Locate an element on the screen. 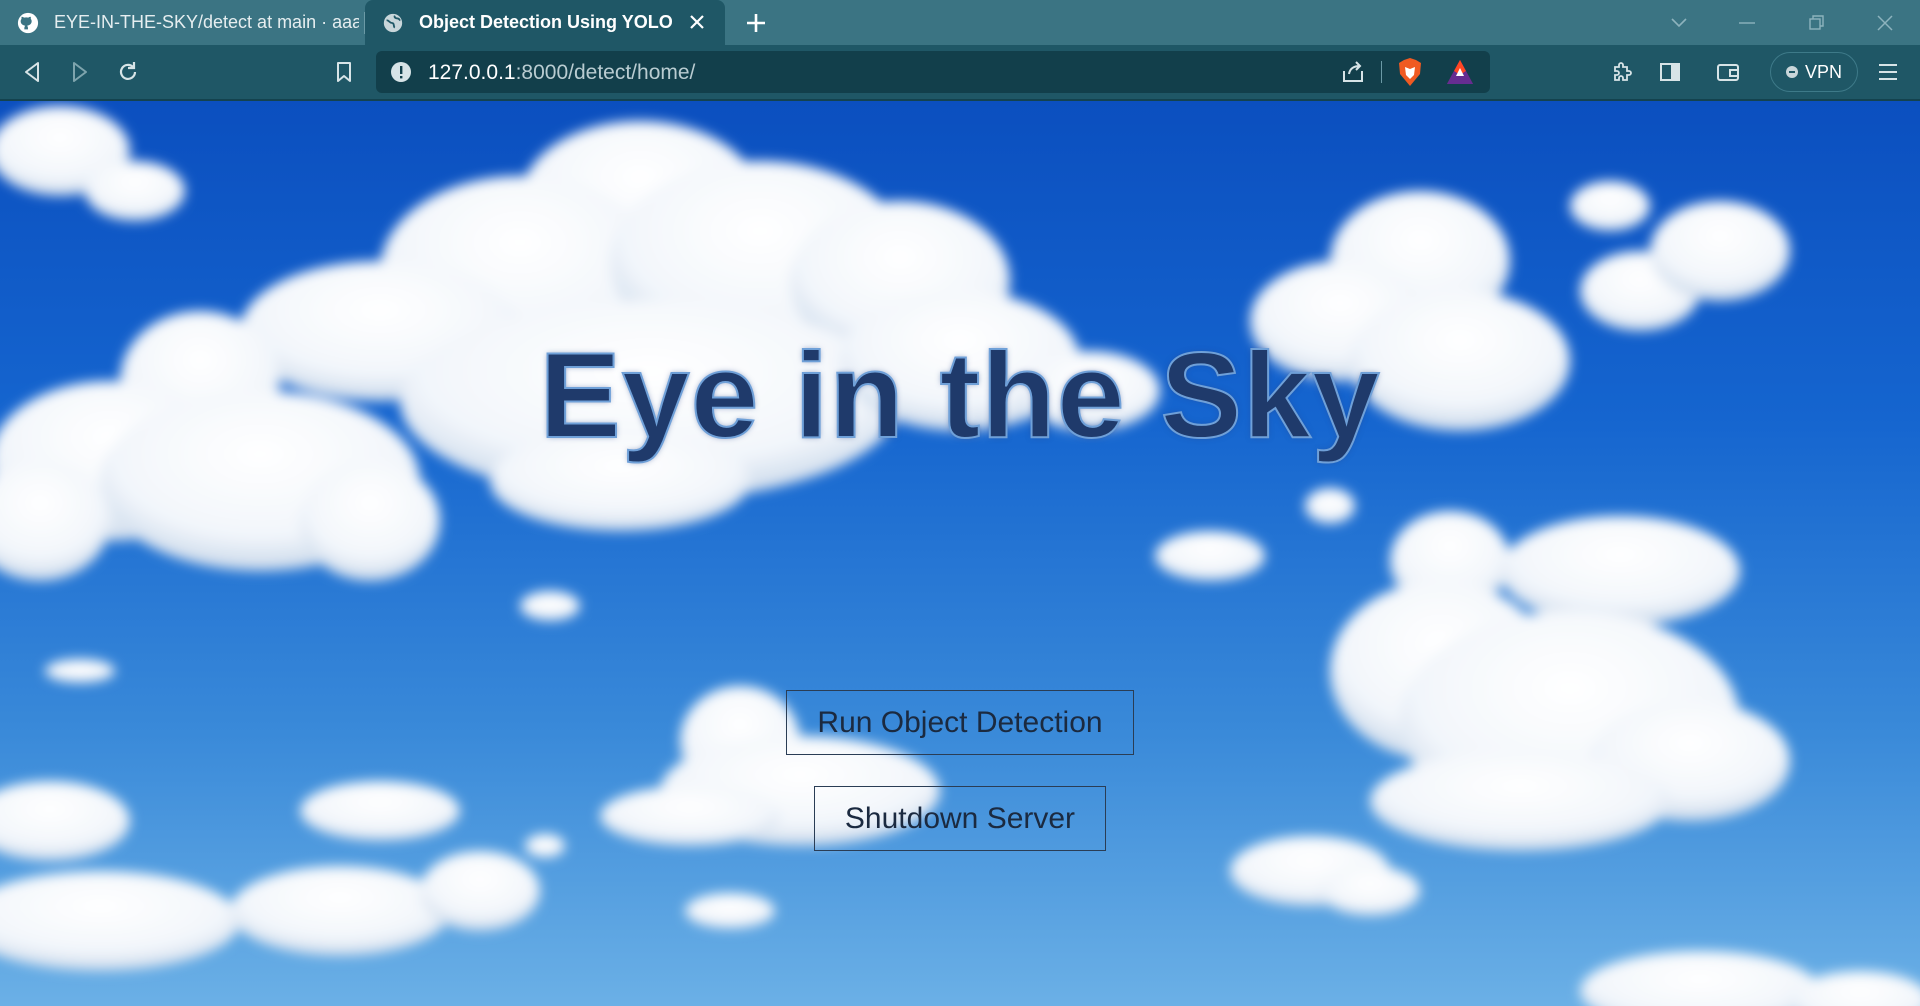 Image resolution: width=1920 pixels, height=1006 pixels. url-path: :8000/detect/home/ is located at coordinates (605, 72).